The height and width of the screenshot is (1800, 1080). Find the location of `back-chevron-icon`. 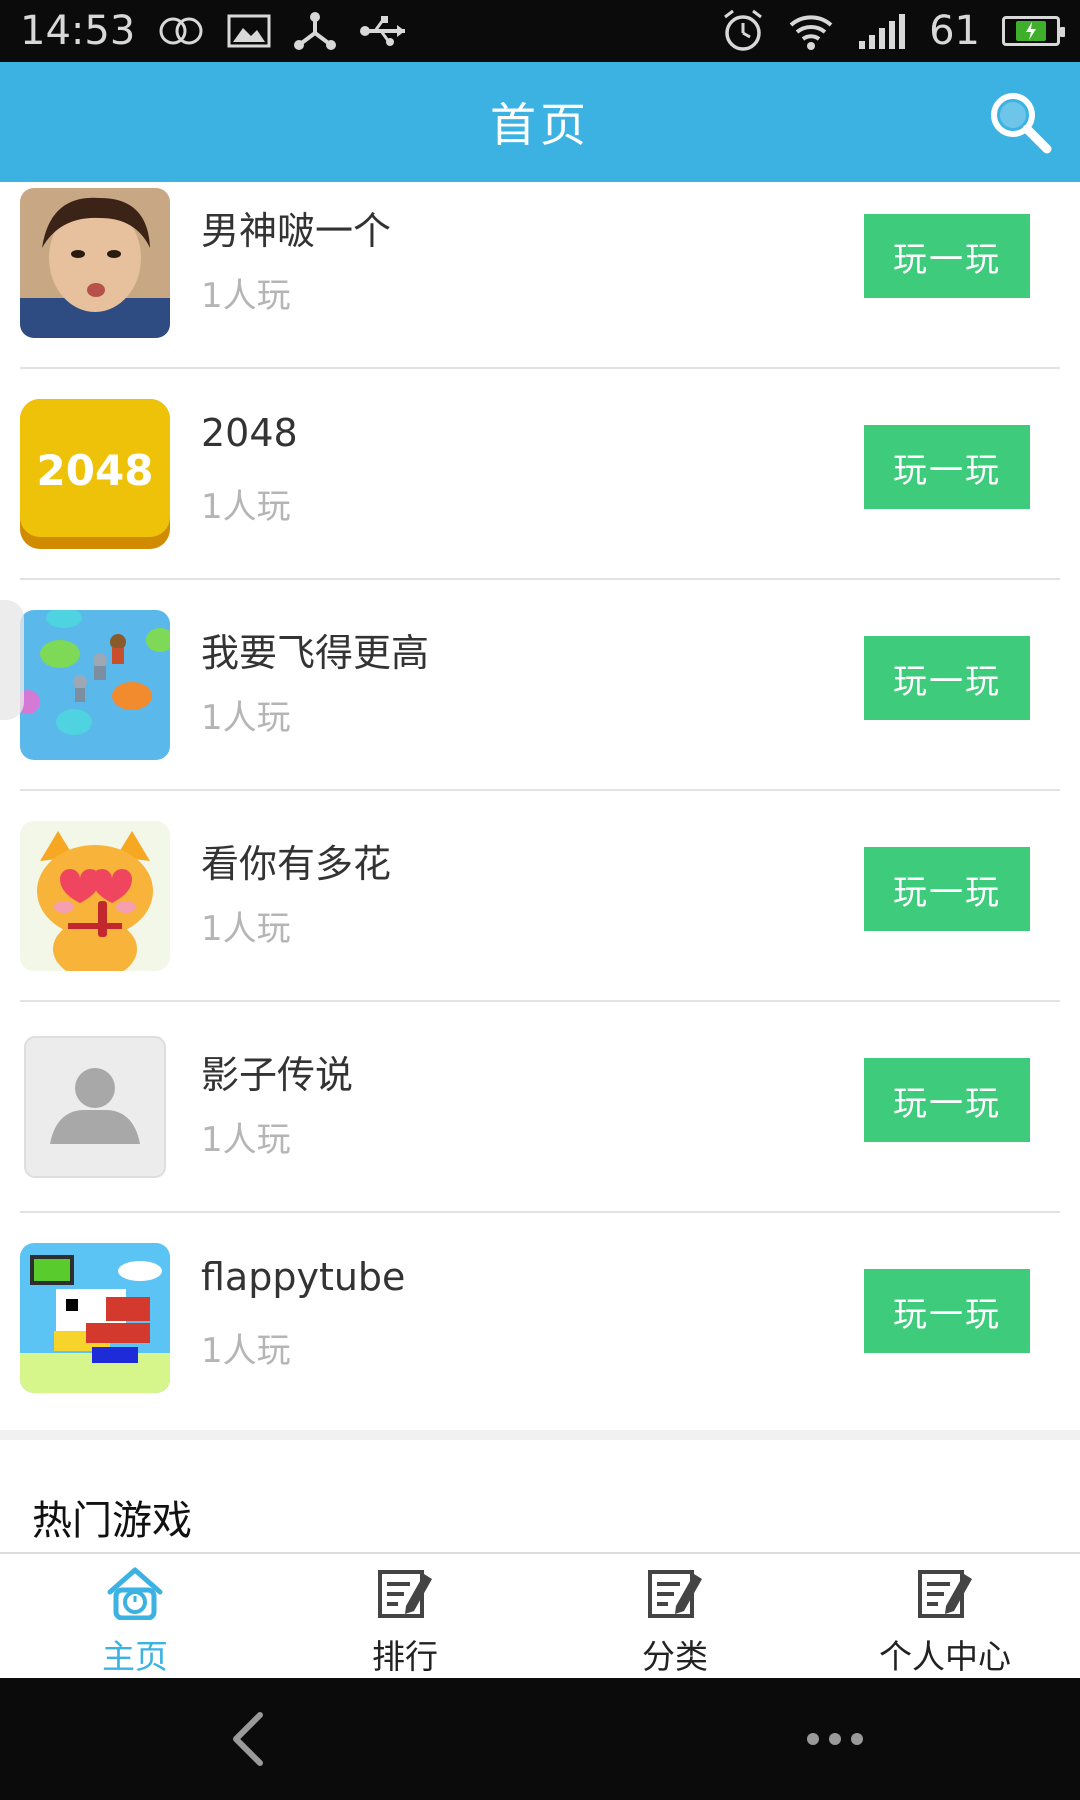

back-chevron-icon is located at coordinates (248, 1739).